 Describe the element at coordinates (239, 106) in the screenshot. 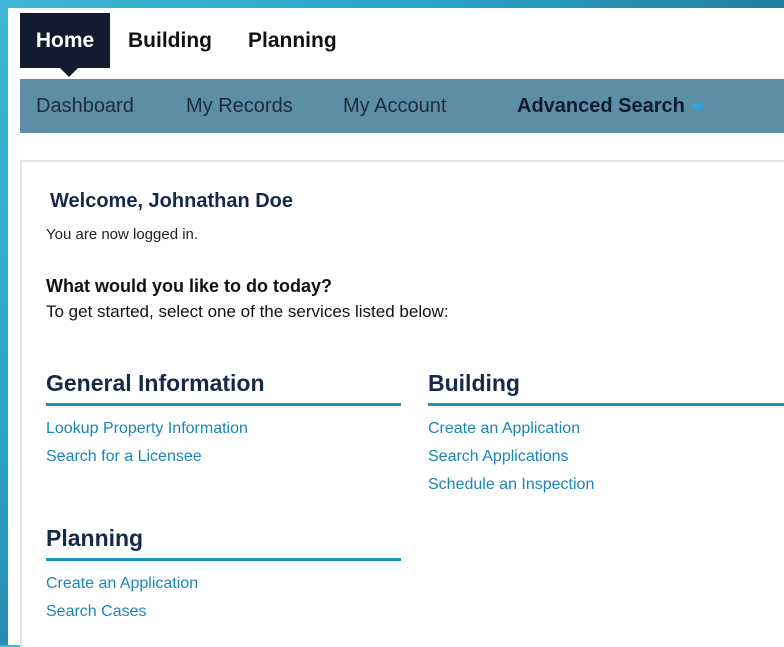

I see `nav-my-records: My Records` at that location.